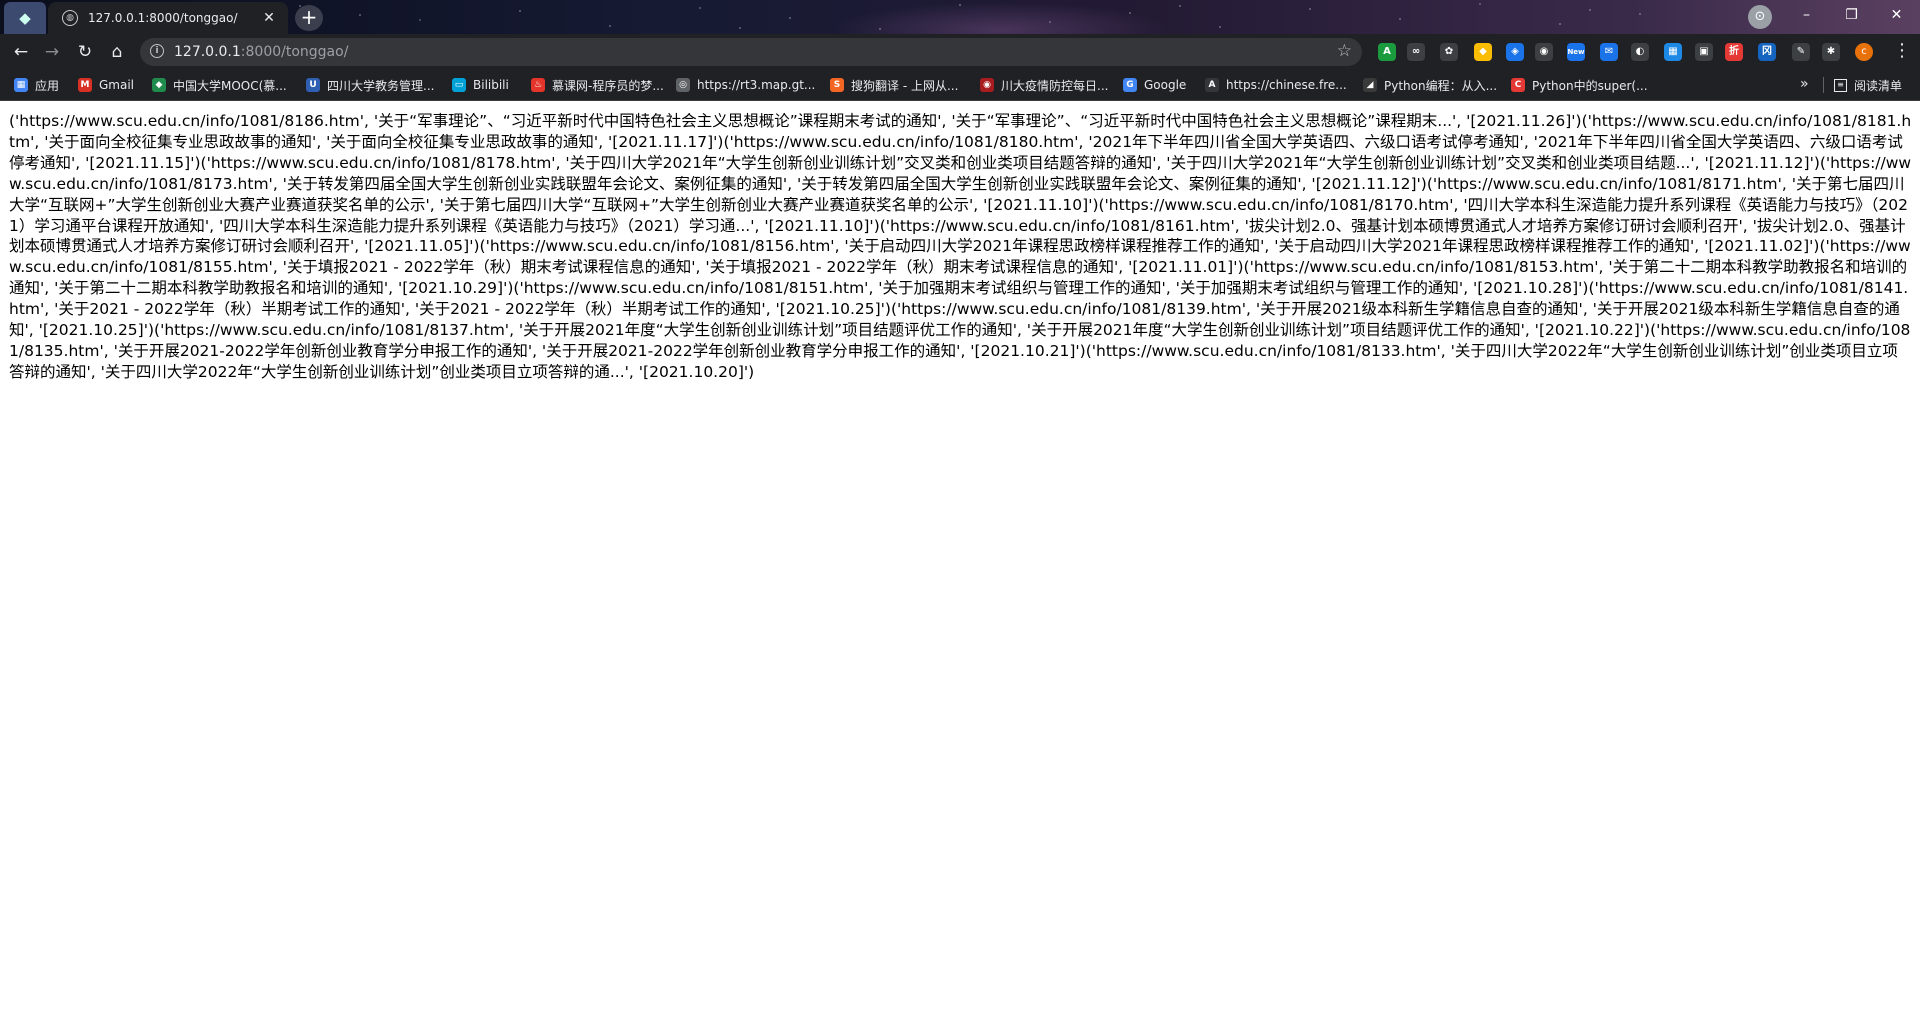 The height and width of the screenshot is (1029, 1920). I want to click on bookmark-label: Bilibili, so click(491, 85).